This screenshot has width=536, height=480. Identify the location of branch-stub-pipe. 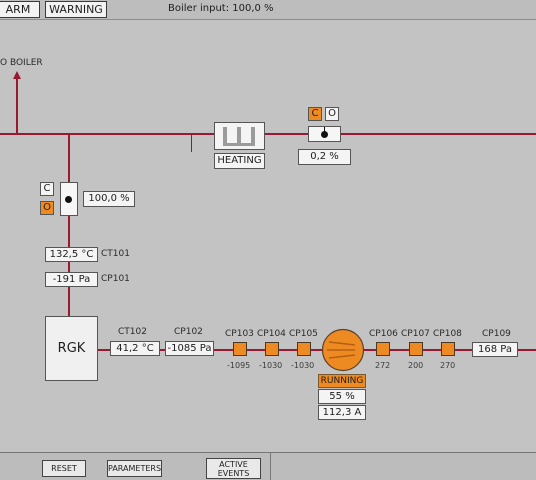
(191, 142).